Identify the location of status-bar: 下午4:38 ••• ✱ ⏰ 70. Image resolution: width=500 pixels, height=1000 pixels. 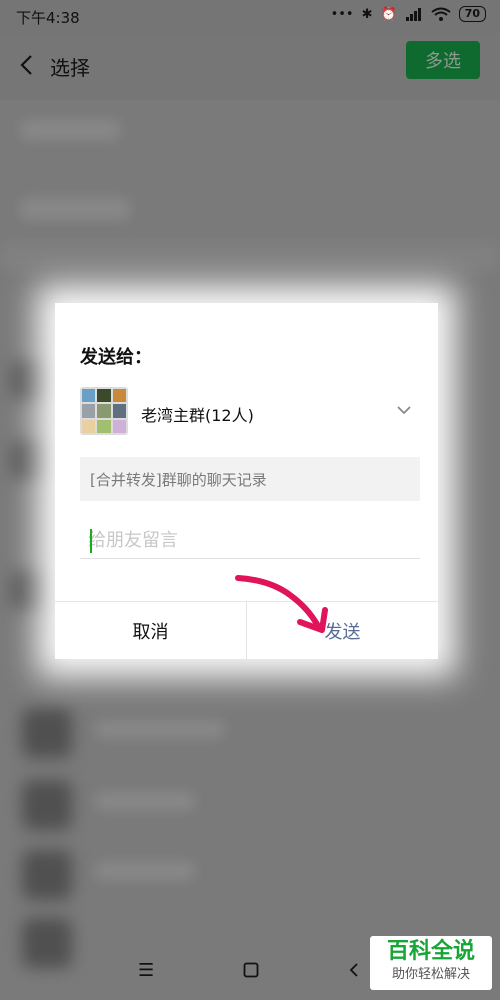
(250, 17).